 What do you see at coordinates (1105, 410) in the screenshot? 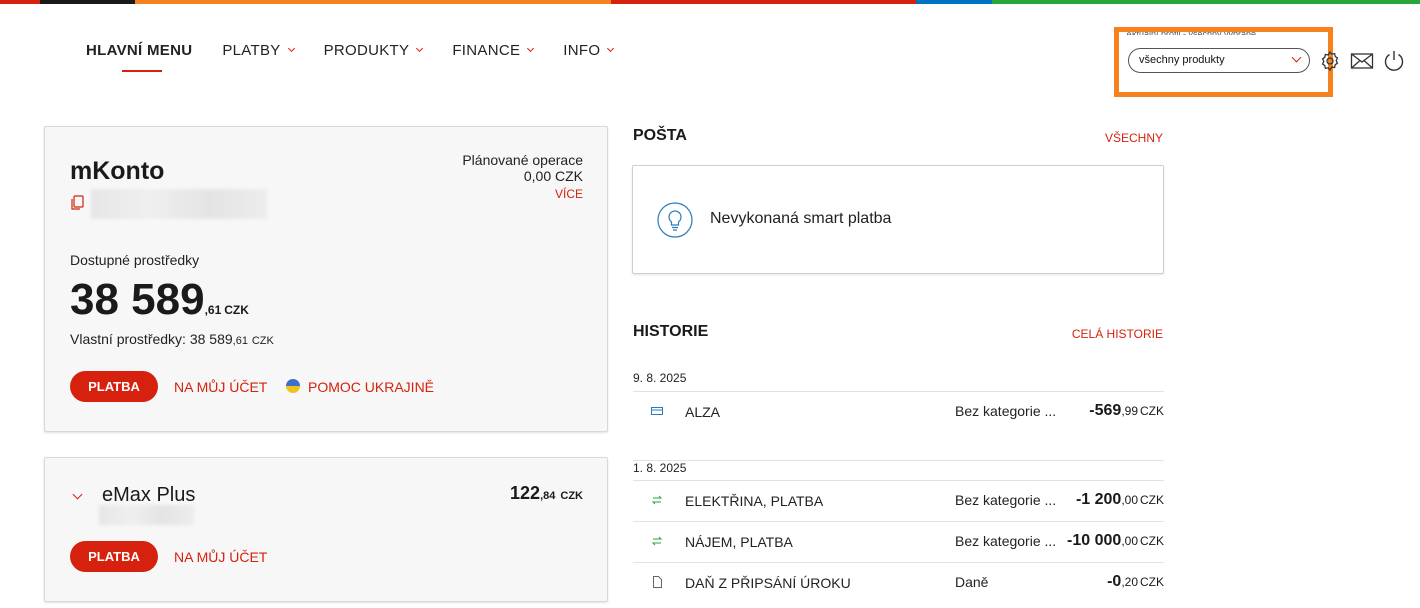
I see `history-row-amount-int: -569` at bounding box center [1105, 410].